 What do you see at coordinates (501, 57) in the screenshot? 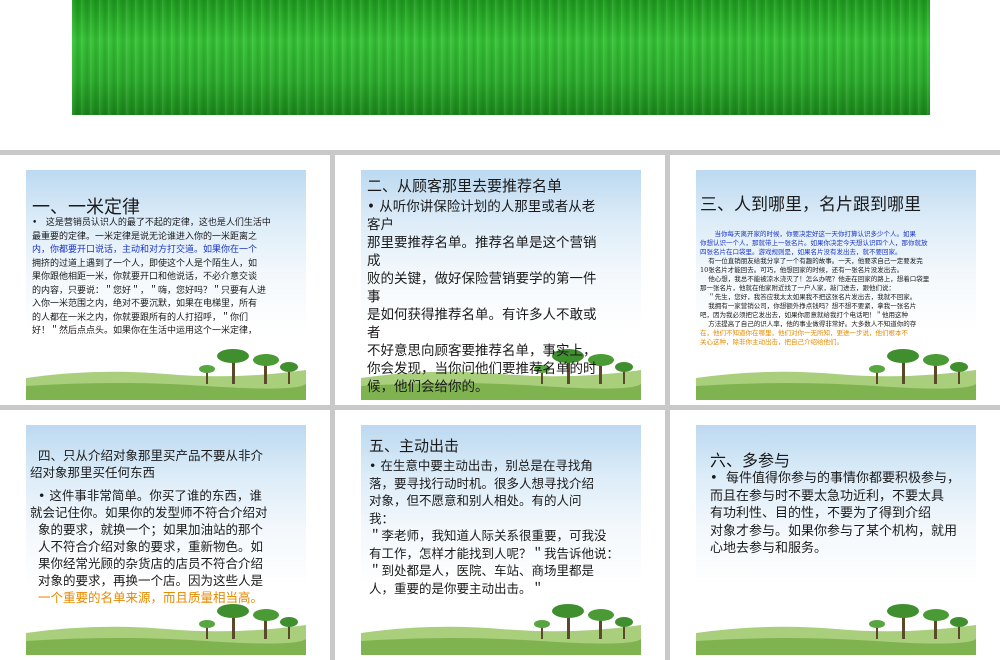
I see `grass-image` at bounding box center [501, 57].